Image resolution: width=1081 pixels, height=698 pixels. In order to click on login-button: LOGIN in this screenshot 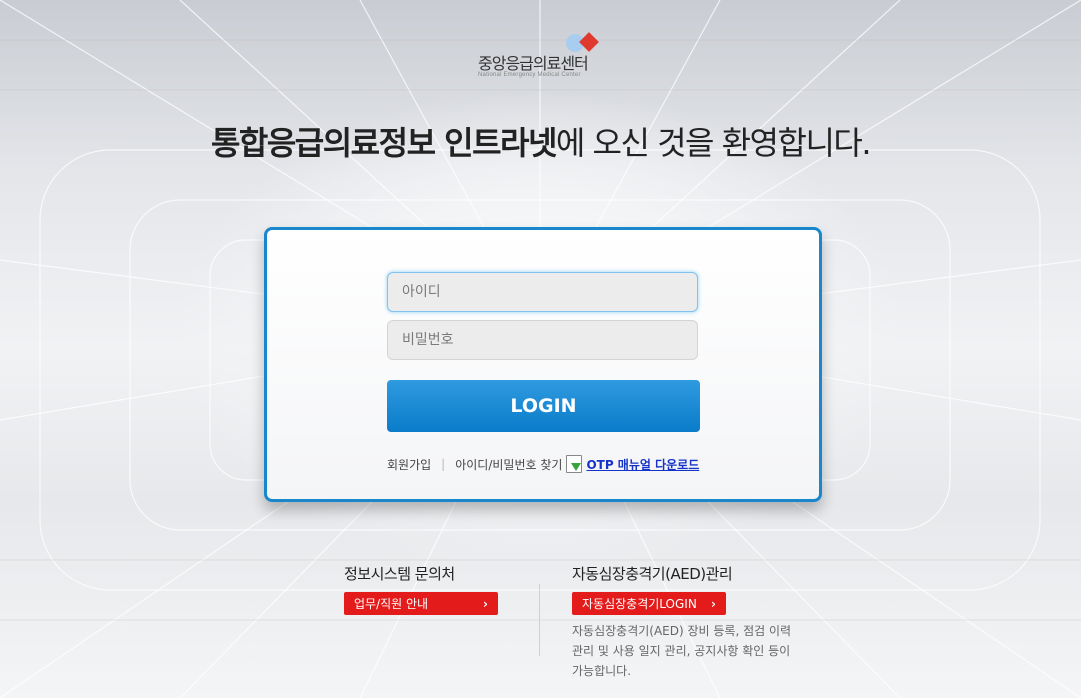, I will do `click(543, 406)`.